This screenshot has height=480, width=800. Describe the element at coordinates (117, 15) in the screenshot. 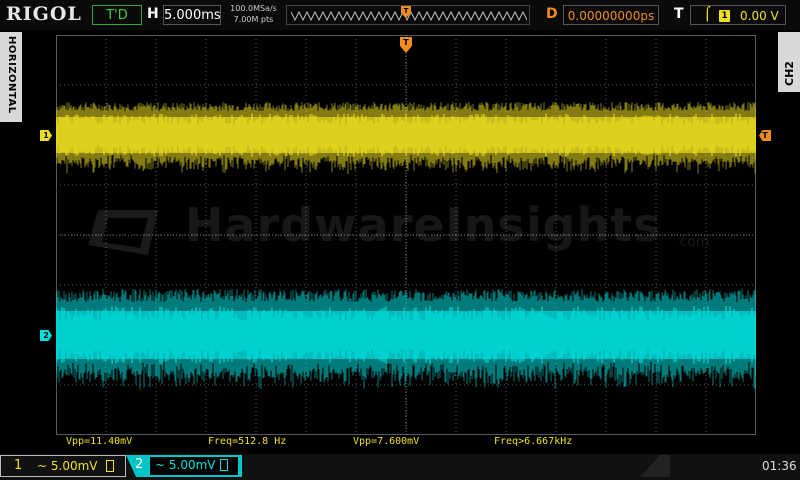

I see `run-status-indicator: T'D` at that location.